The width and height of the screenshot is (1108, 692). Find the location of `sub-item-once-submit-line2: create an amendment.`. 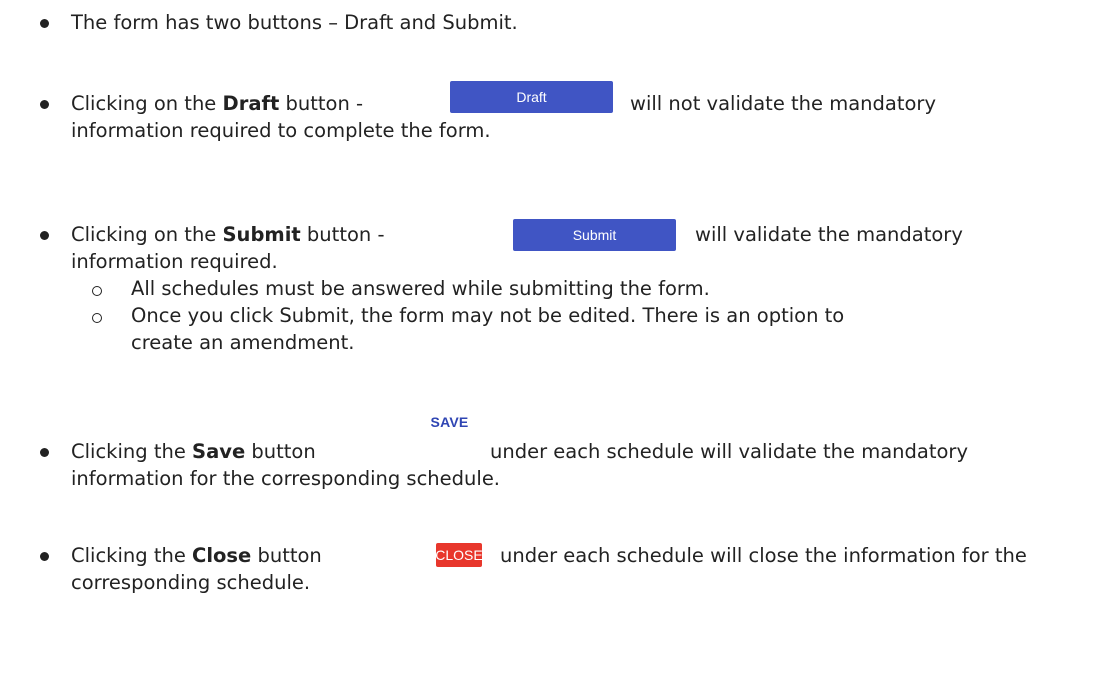

sub-item-once-submit-line2: create an amendment. is located at coordinates (243, 342).